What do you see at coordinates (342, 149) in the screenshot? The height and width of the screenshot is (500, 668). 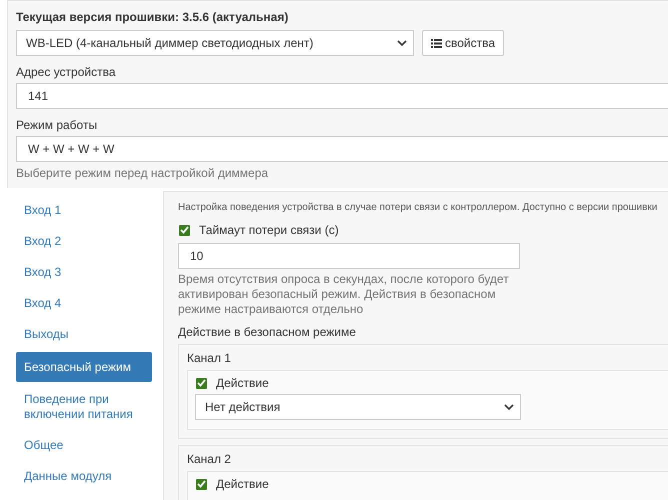 I see `mode-field: W + W + W + W` at bounding box center [342, 149].